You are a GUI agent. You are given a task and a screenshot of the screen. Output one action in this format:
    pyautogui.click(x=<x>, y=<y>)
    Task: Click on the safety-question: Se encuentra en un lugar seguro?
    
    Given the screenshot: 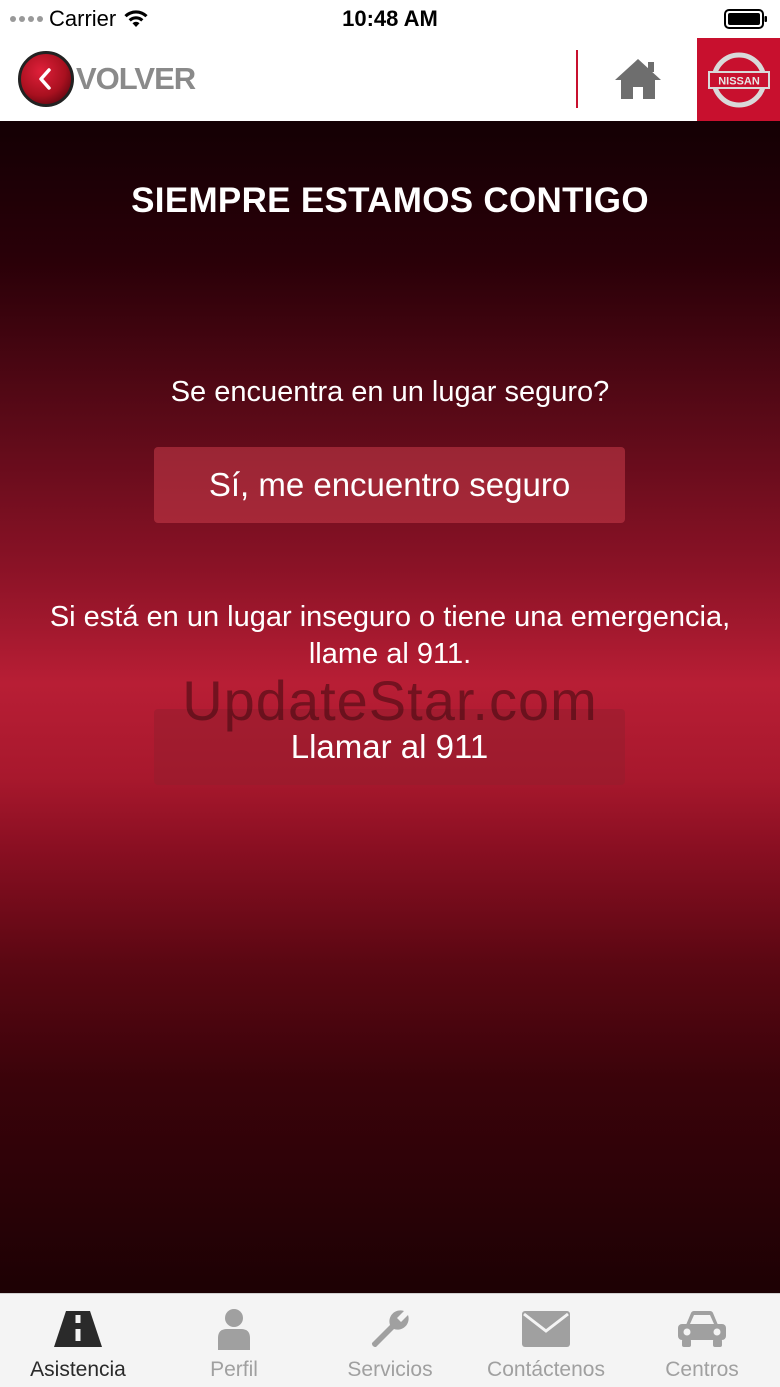 What is the action you would take?
    pyautogui.click(x=390, y=392)
    